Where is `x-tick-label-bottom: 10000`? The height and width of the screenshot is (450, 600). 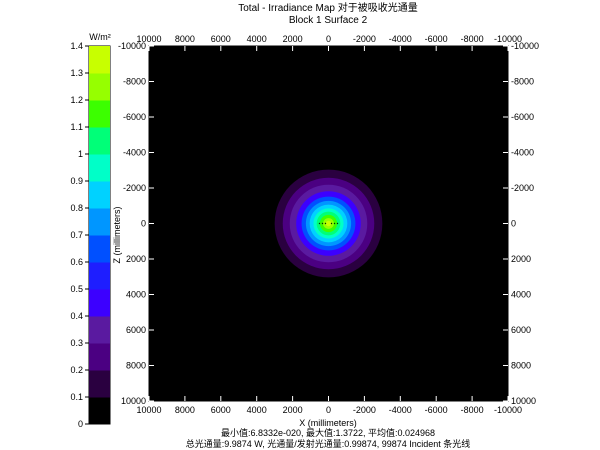
x-tick-label-bottom: 10000 is located at coordinates (148, 410).